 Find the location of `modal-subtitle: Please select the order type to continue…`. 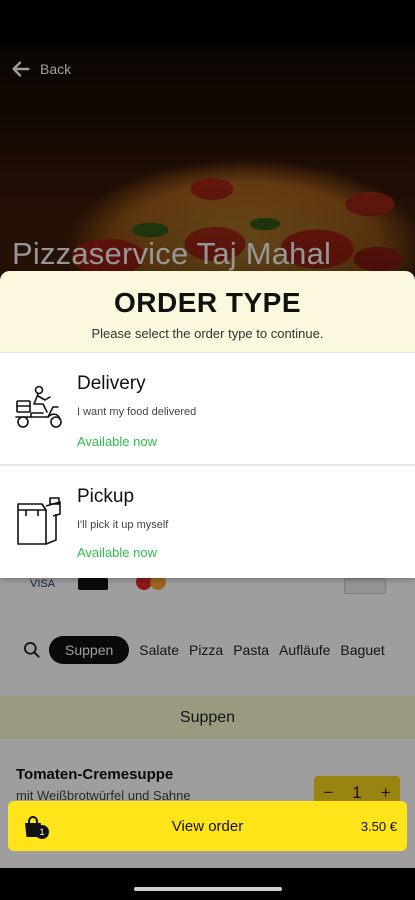

modal-subtitle: Please select the order type to continue… is located at coordinates (207, 333).